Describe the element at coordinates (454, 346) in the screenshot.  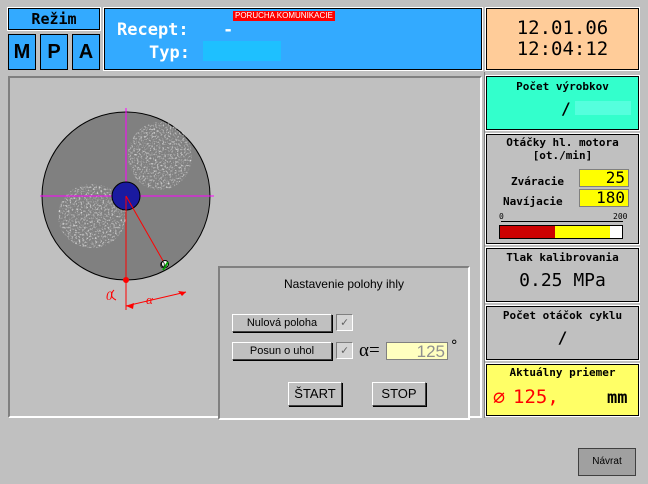
I see `degree-symbol: °` at that location.